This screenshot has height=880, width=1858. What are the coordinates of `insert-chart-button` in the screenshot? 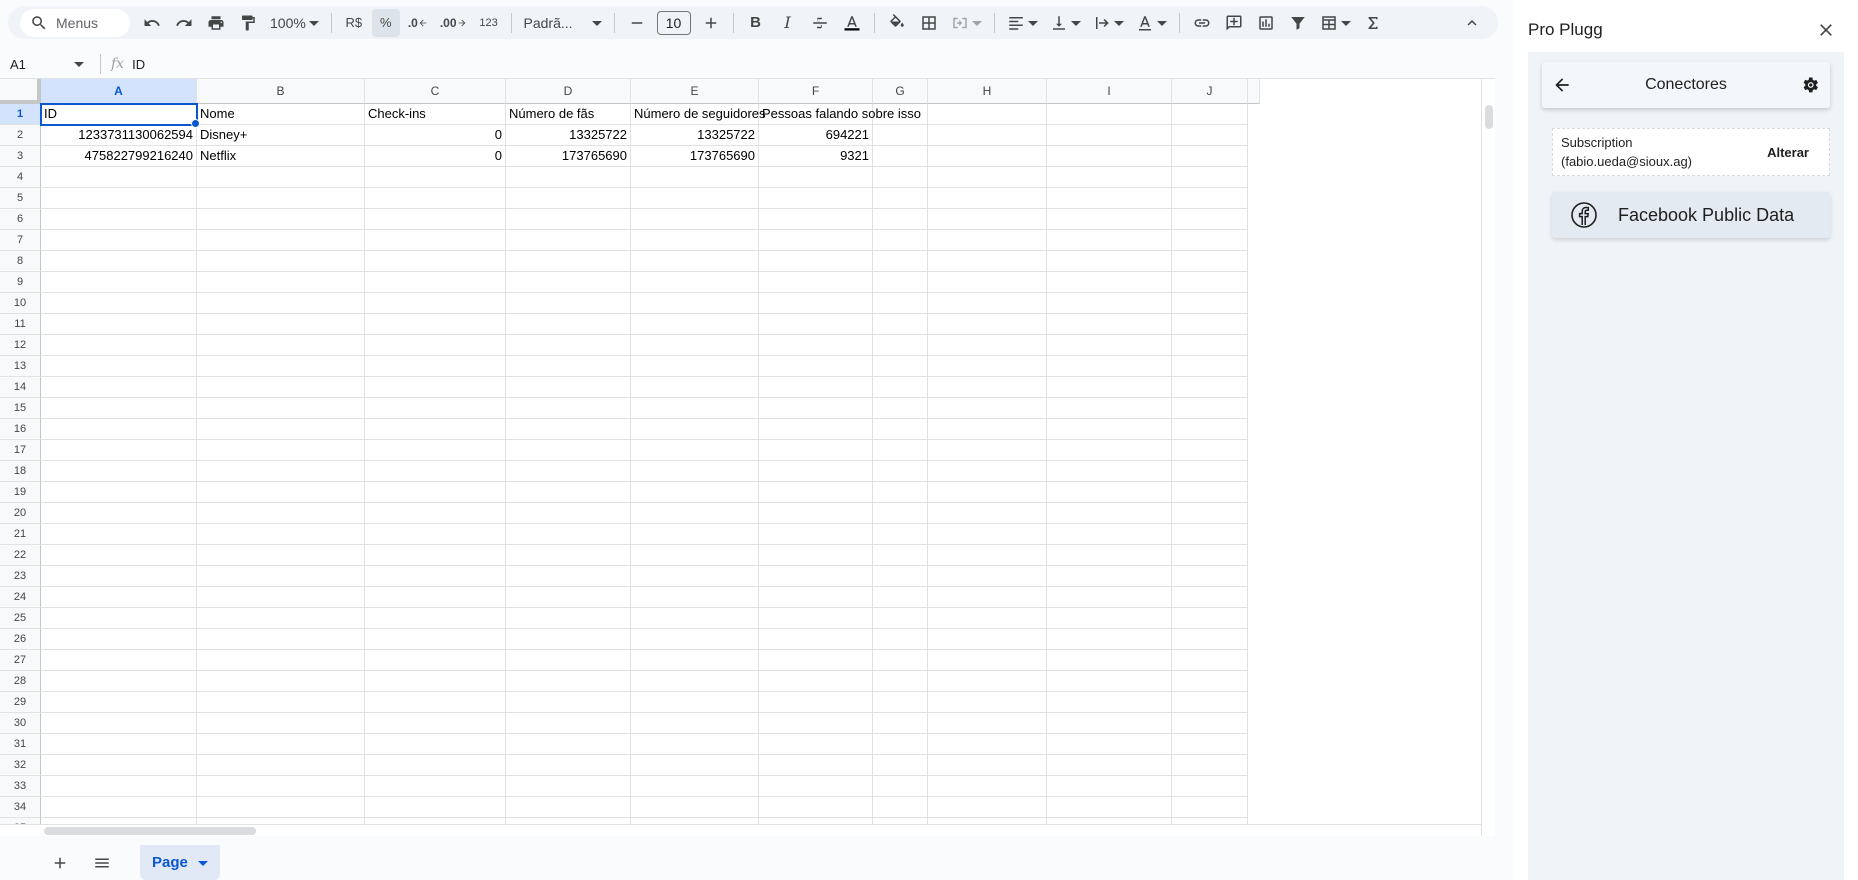 It's located at (1266, 23).